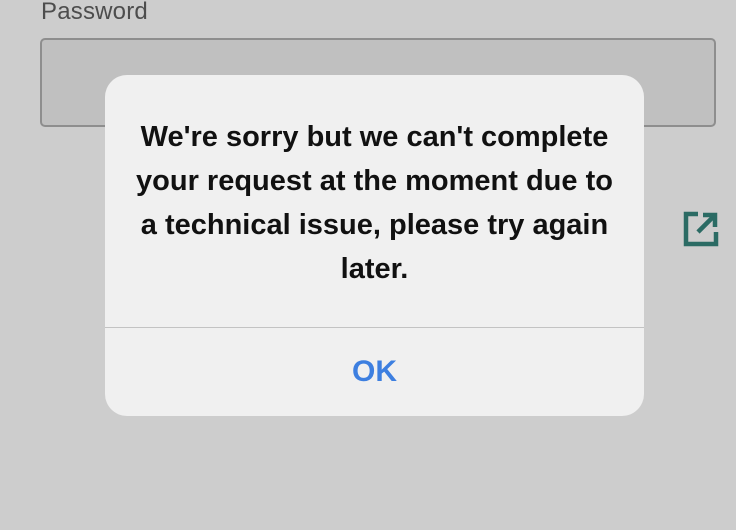  Describe the element at coordinates (374, 372) in the screenshot. I see `ok-button: OK` at that location.